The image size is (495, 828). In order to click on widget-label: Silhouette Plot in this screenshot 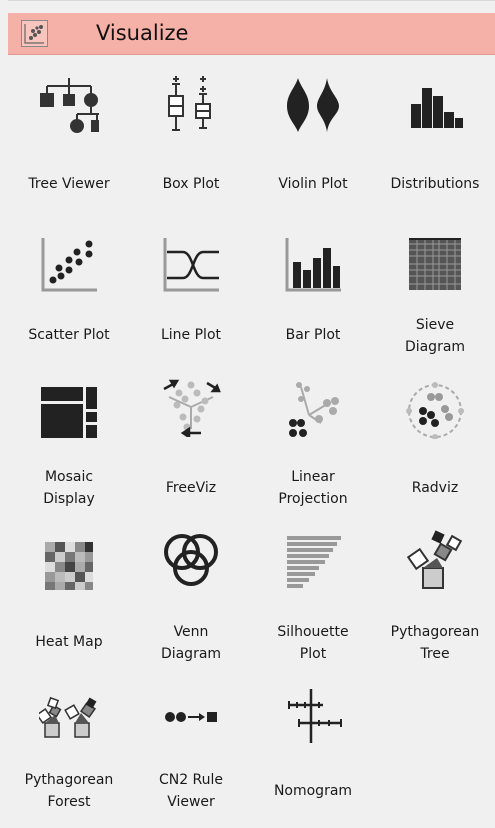, I will do `click(313, 643)`.